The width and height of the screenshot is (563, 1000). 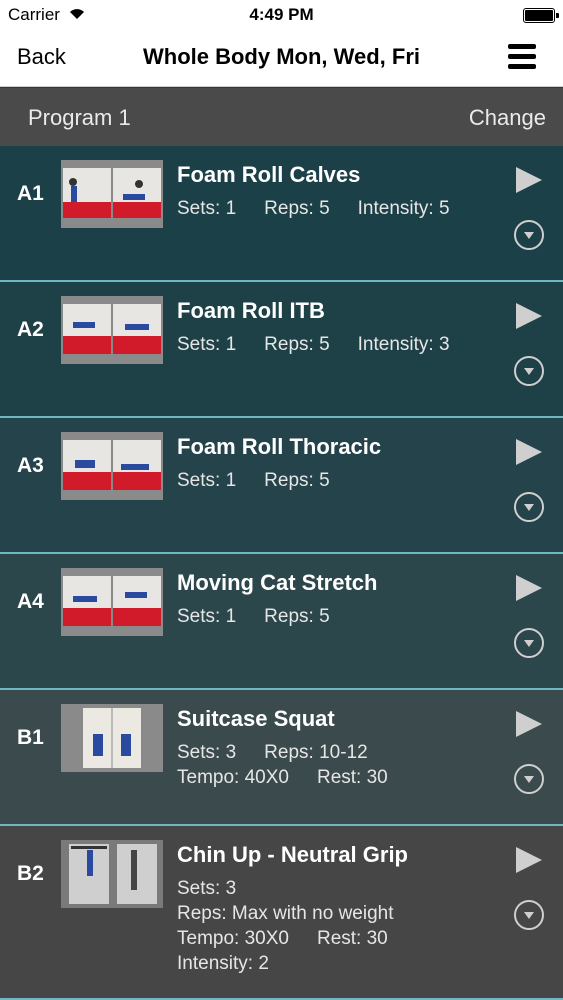 What do you see at coordinates (30, 329) in the screenshot?
I see `exercise-code: A2` at bounding box center [30, 329].